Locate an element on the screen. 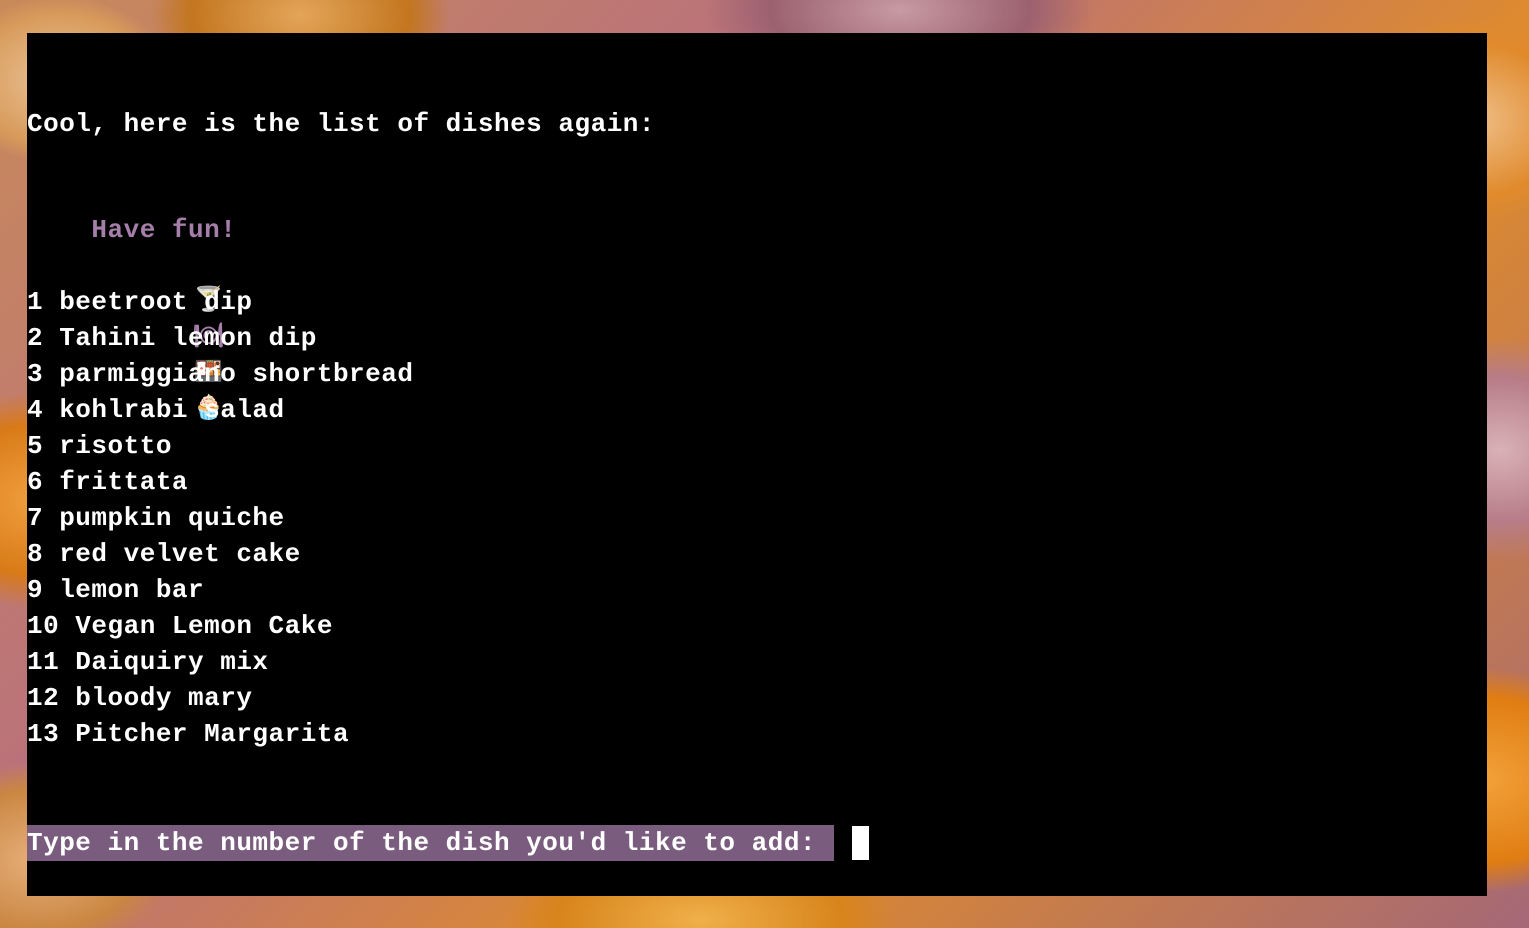 This screenshot has width=1529, height=928. have-fun-line: Have fun! 🍸 🍽 🍱 🧁 is located at coordinates (131, 299).